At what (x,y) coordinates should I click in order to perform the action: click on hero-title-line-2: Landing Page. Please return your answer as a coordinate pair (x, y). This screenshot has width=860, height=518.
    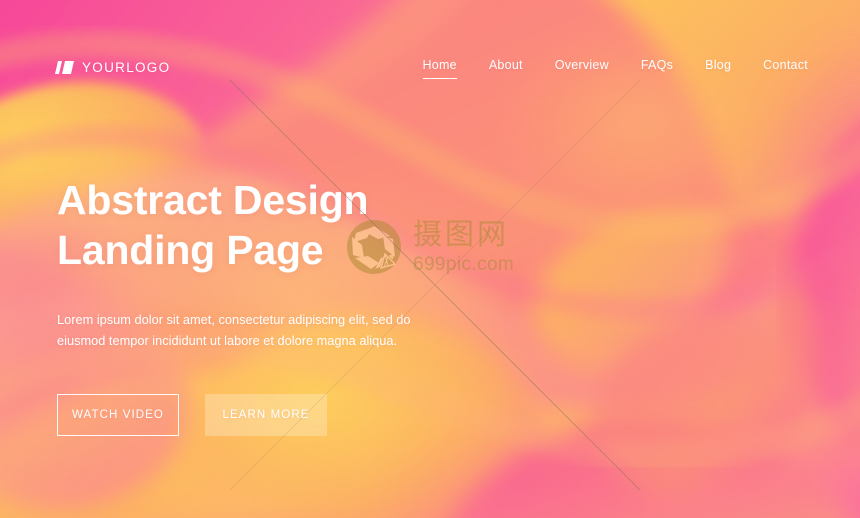
    Looking at the image, I should click on (190, 250).